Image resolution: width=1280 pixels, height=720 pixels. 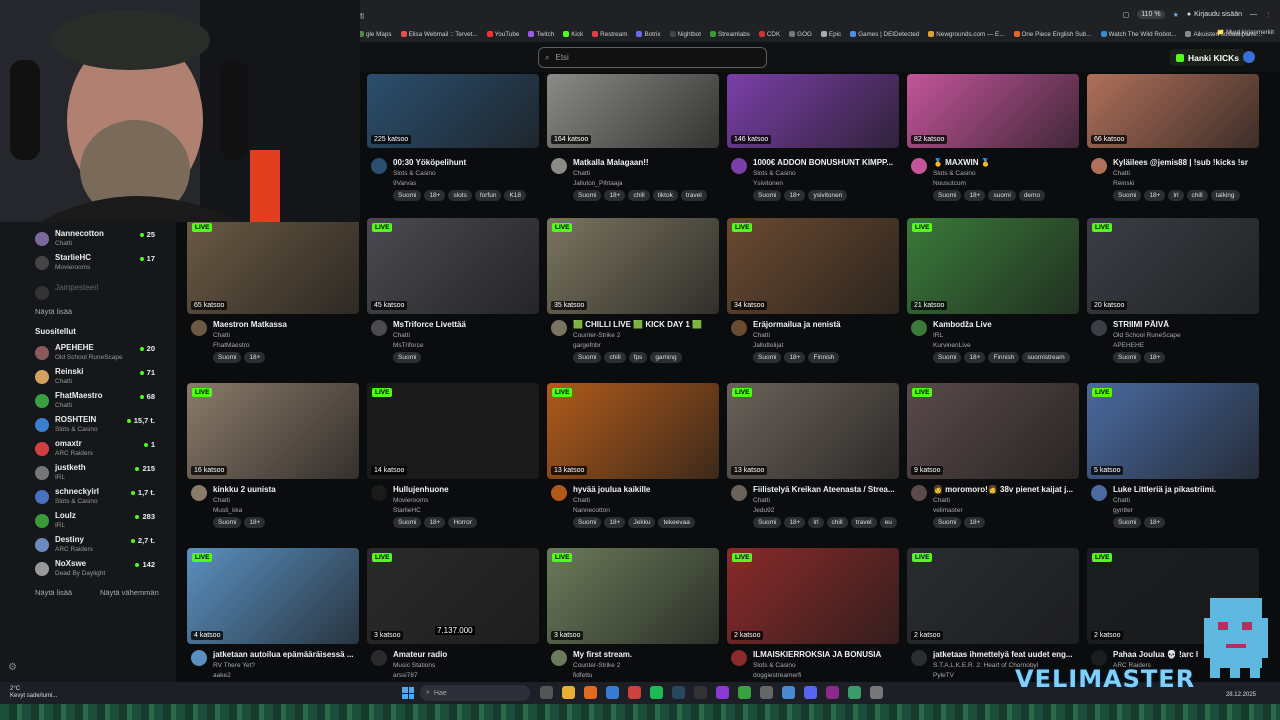 I want to click on tag-chip: demo, so click(x=1032, y=195).